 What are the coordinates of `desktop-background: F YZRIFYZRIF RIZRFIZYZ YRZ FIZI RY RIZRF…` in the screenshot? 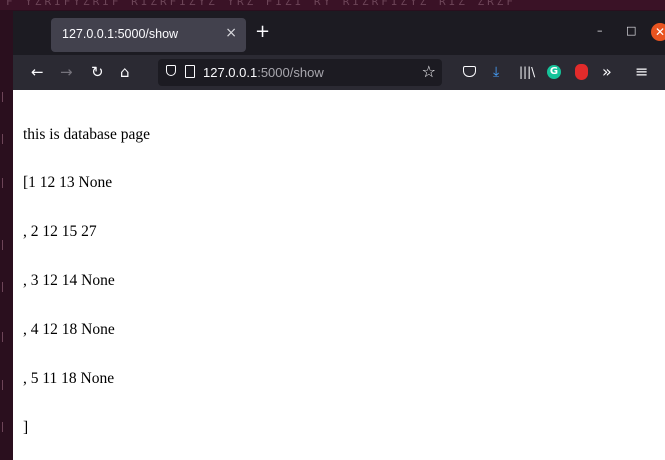 It's located at (332, 5).